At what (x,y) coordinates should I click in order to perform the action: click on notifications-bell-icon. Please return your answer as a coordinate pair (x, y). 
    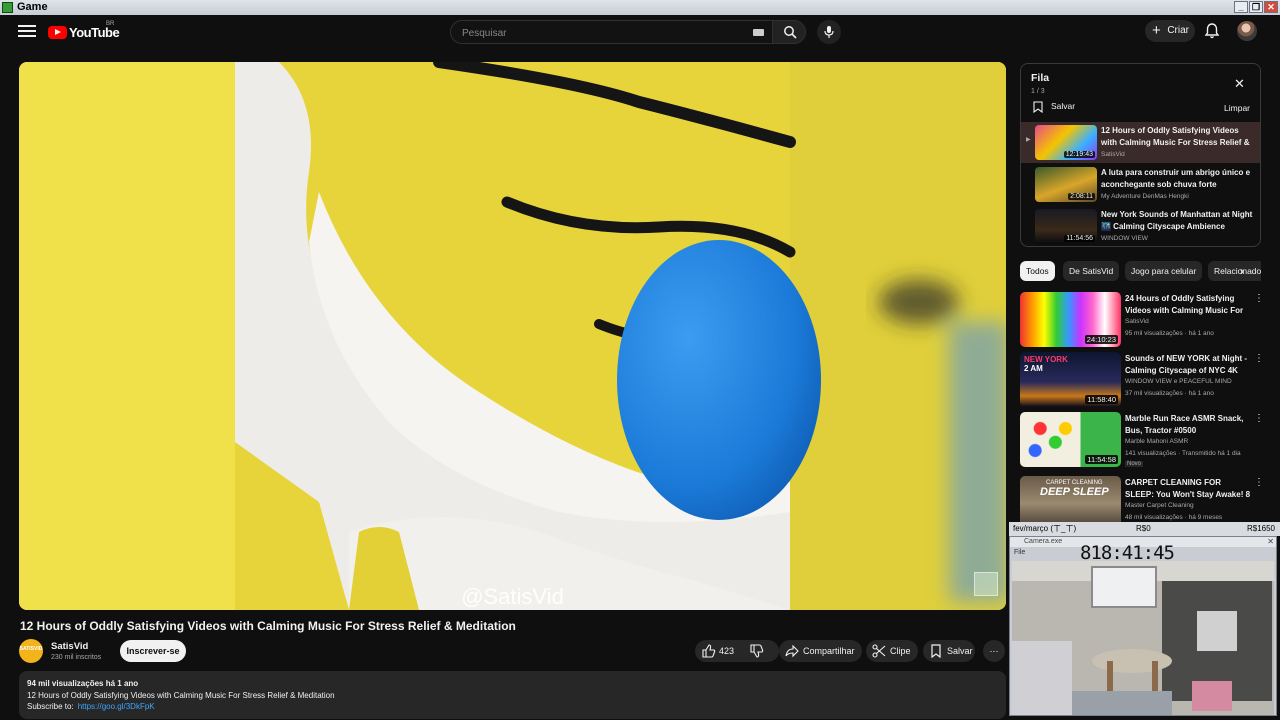
    Looking at the image, I should click on (1212, 31).